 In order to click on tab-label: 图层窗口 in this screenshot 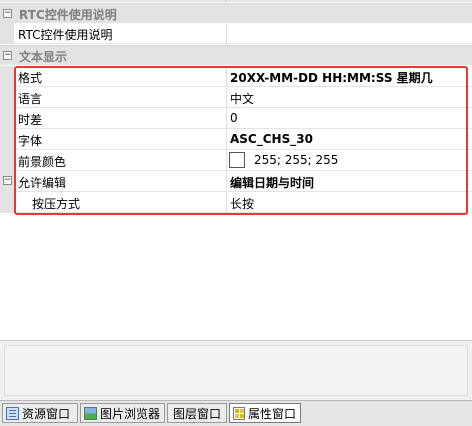, I will do `click(197, 413)`.